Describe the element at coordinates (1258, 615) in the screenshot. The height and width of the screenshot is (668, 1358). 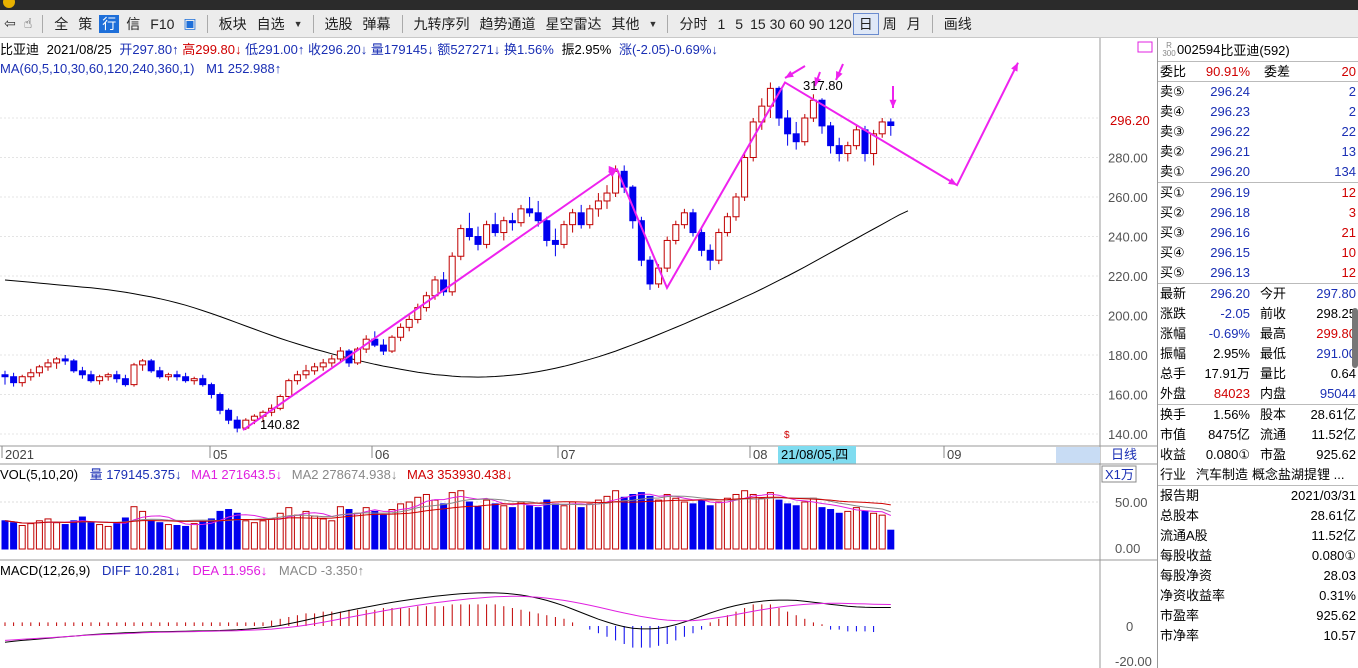
I see `fin-row: 市盈率 925.62` at that location.